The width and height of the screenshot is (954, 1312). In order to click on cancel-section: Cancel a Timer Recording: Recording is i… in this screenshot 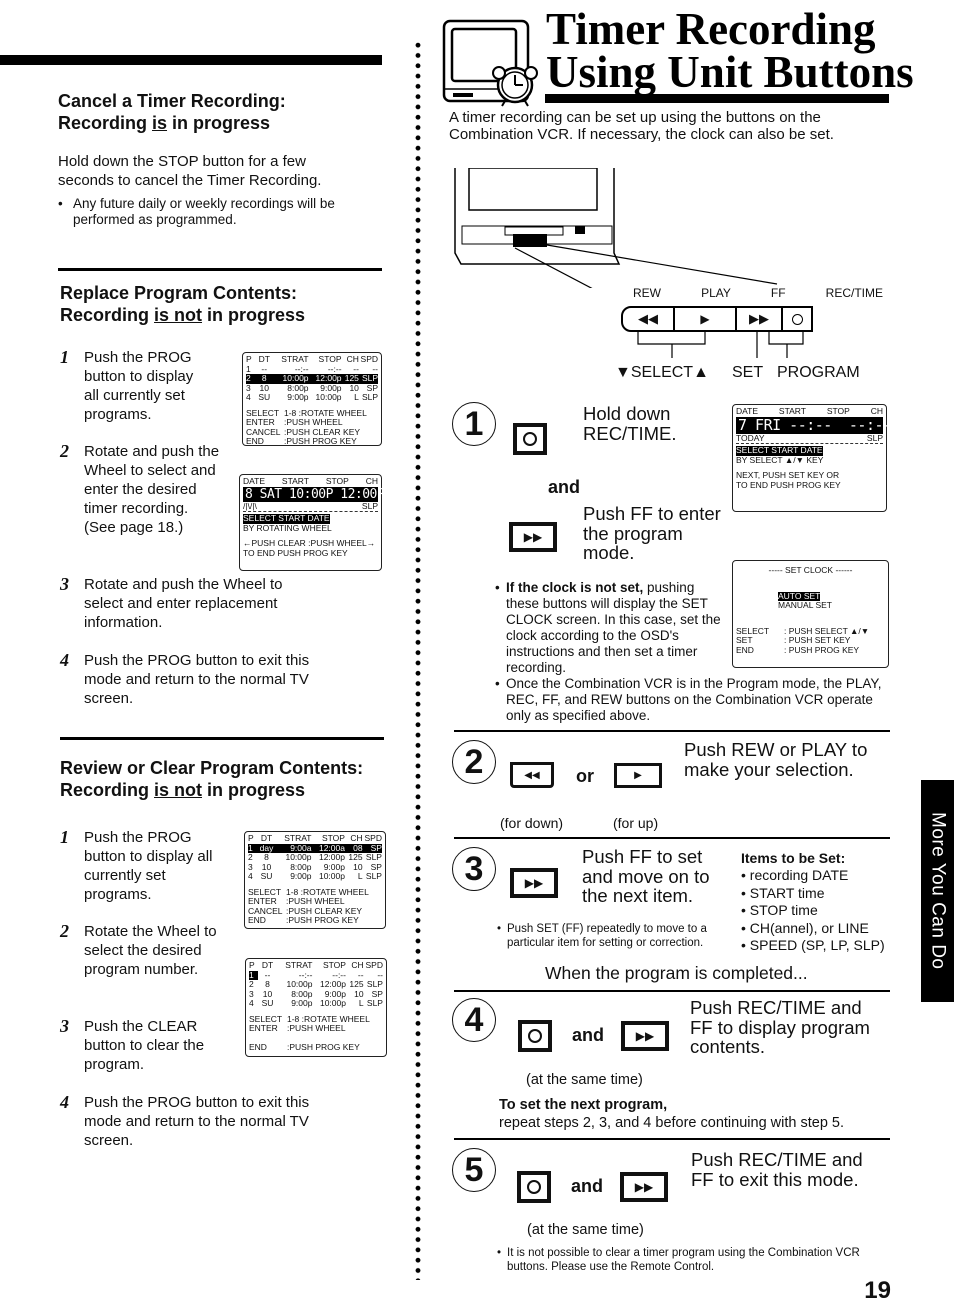, I will do `click(223, 159)`.